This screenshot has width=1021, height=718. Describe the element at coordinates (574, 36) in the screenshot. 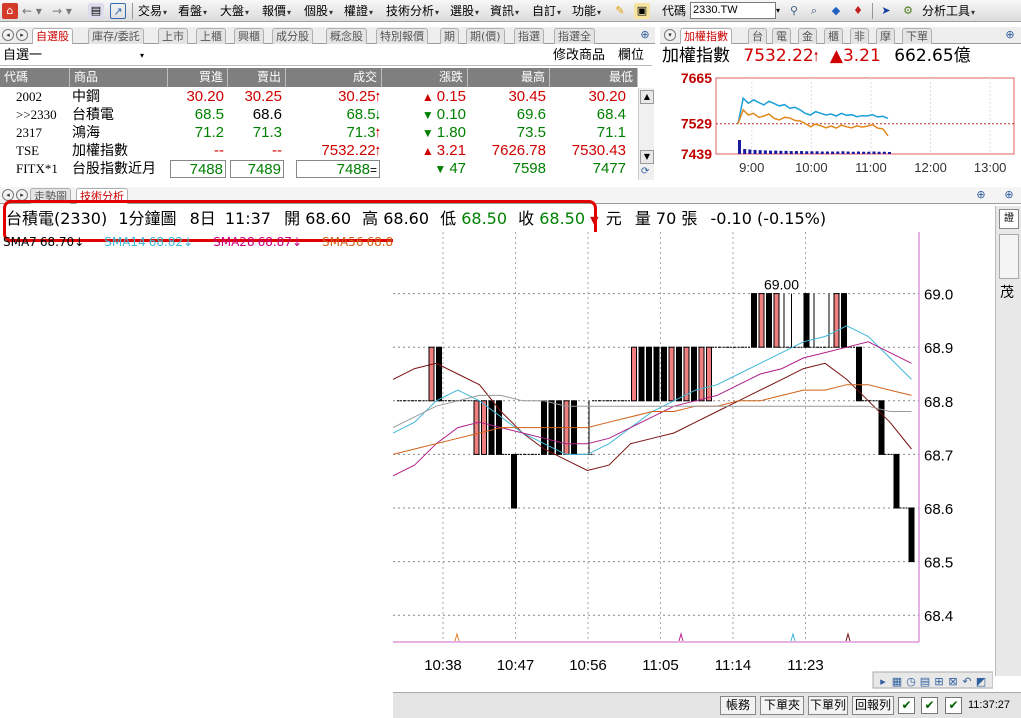

I see `tab-left_tabs-11: 指選全` at that location.